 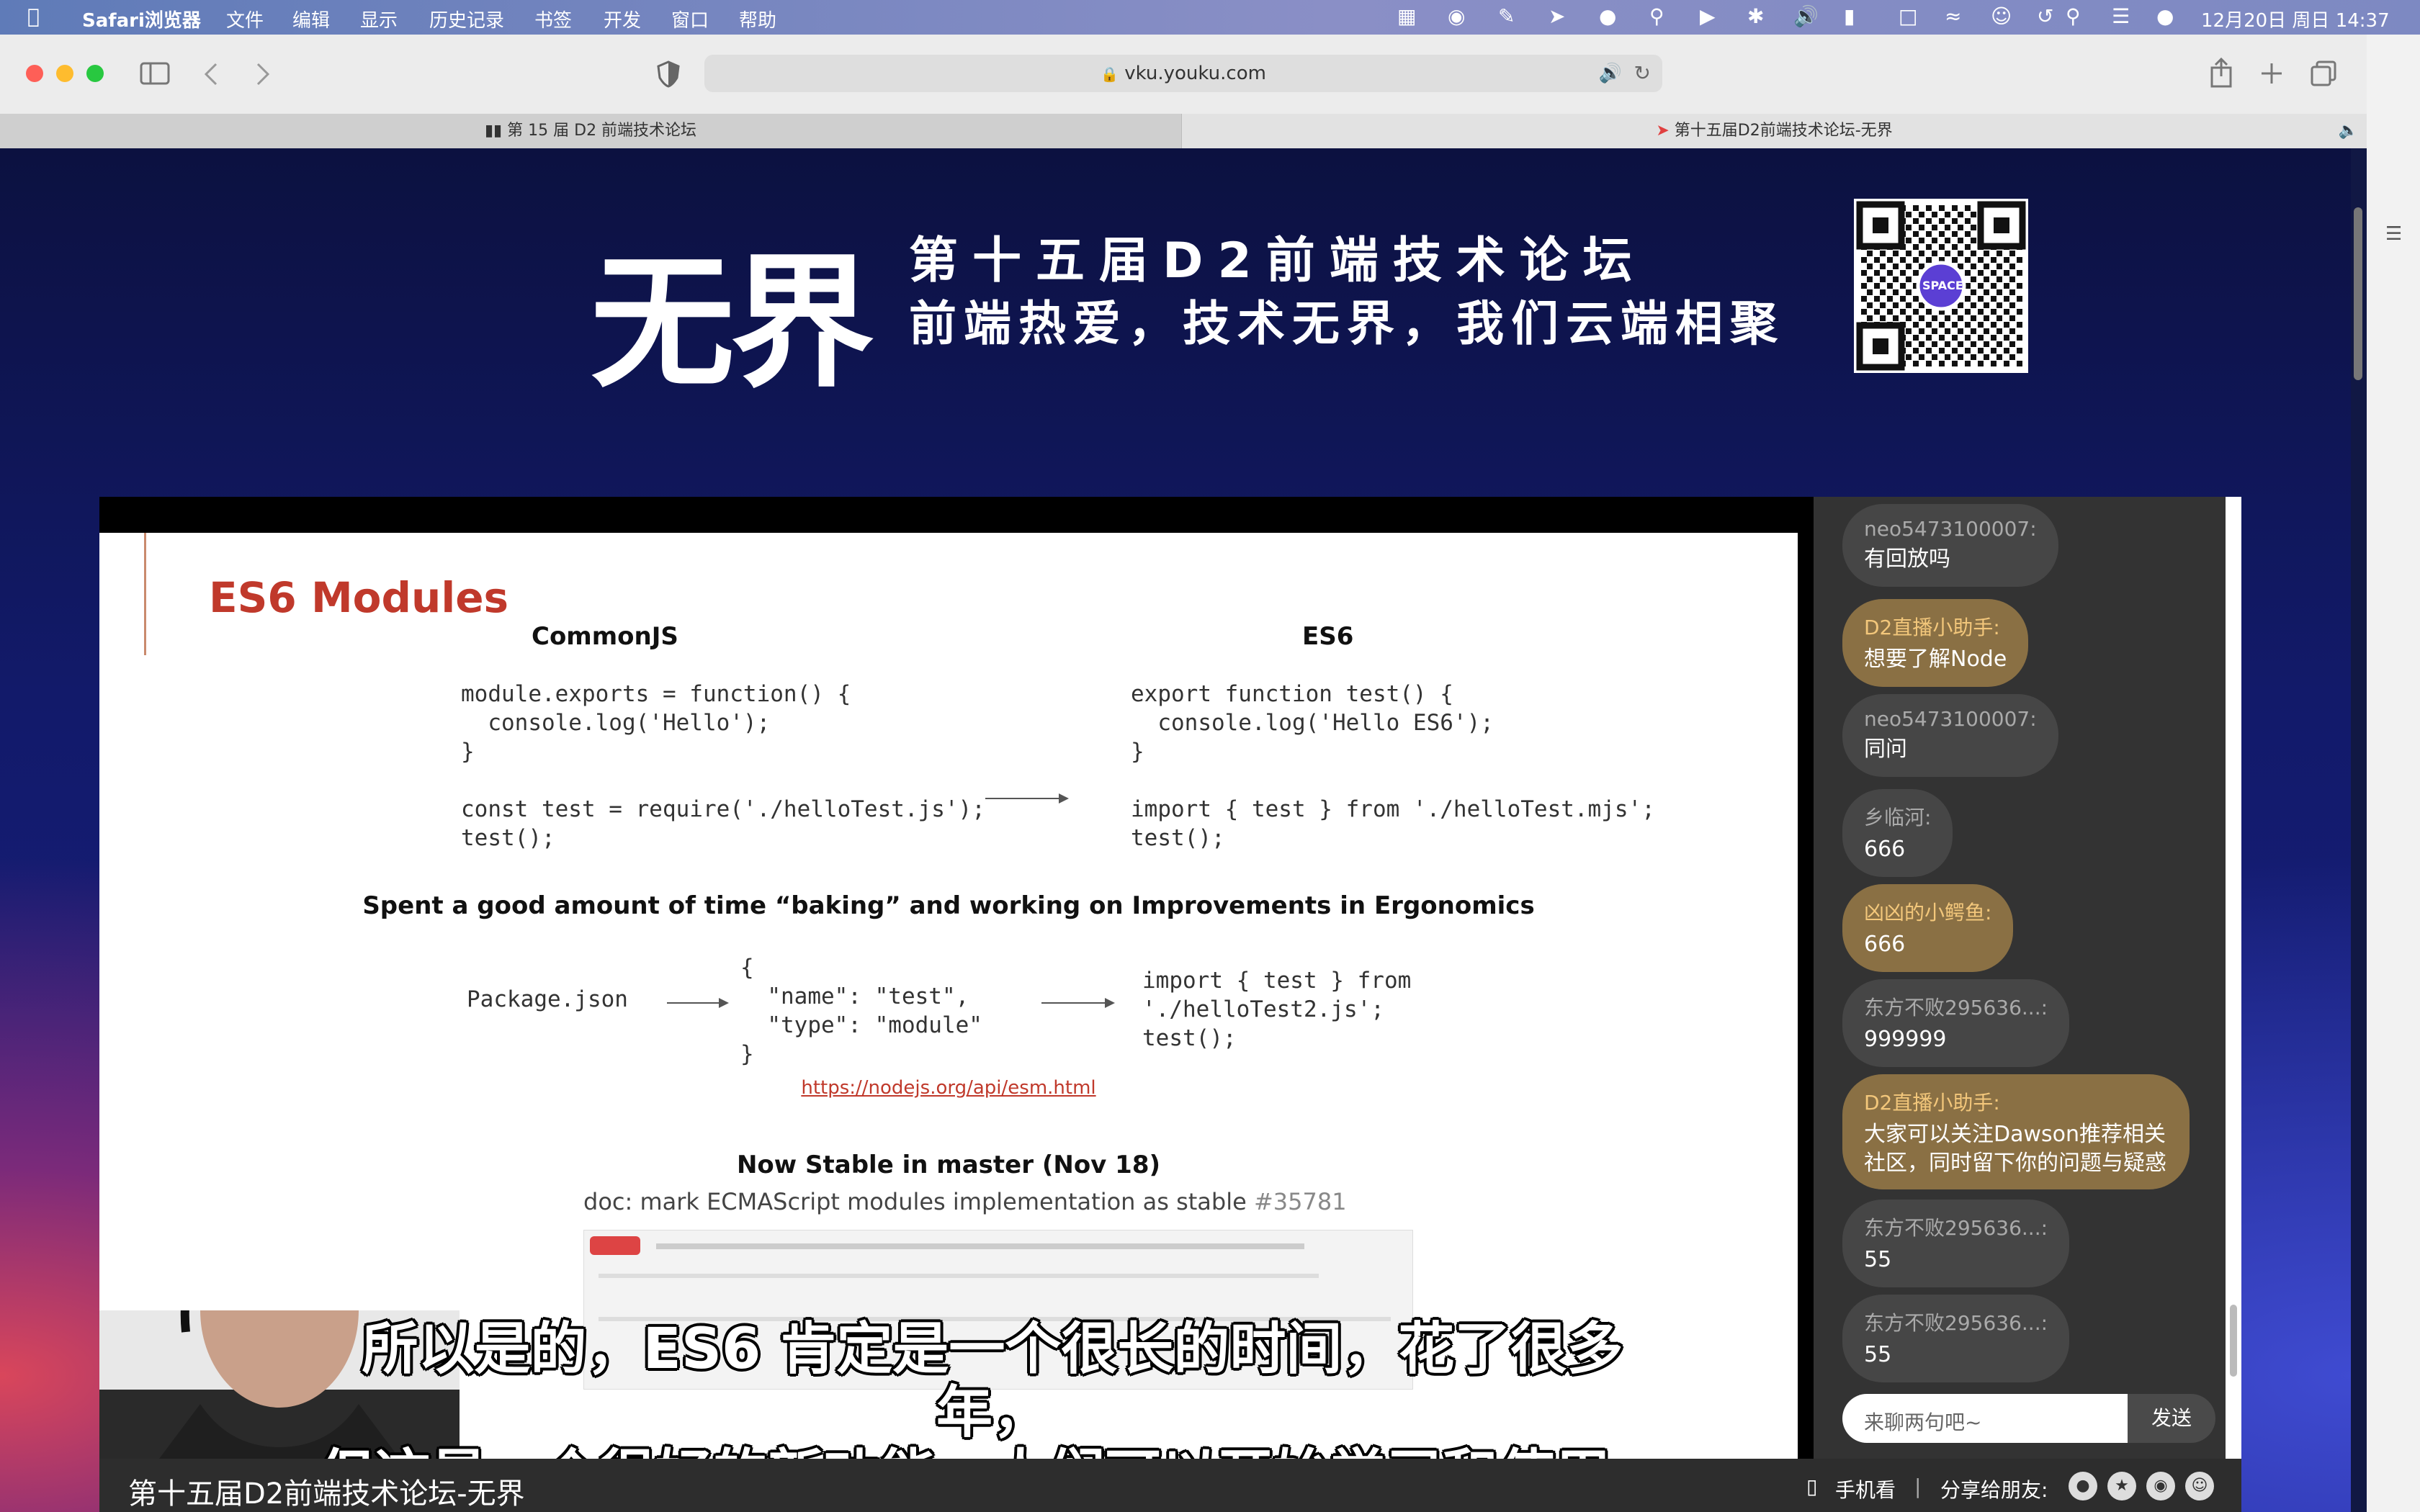 I want to click on wifi-icon: ≈, so click(x=1953, y=16).